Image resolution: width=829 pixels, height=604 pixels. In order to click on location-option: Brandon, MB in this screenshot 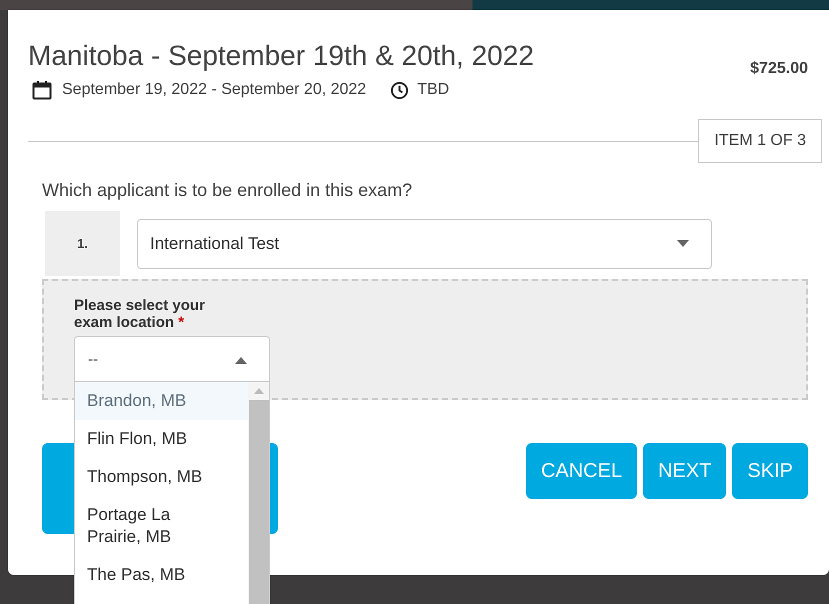, I will do `click(161, 401)`.